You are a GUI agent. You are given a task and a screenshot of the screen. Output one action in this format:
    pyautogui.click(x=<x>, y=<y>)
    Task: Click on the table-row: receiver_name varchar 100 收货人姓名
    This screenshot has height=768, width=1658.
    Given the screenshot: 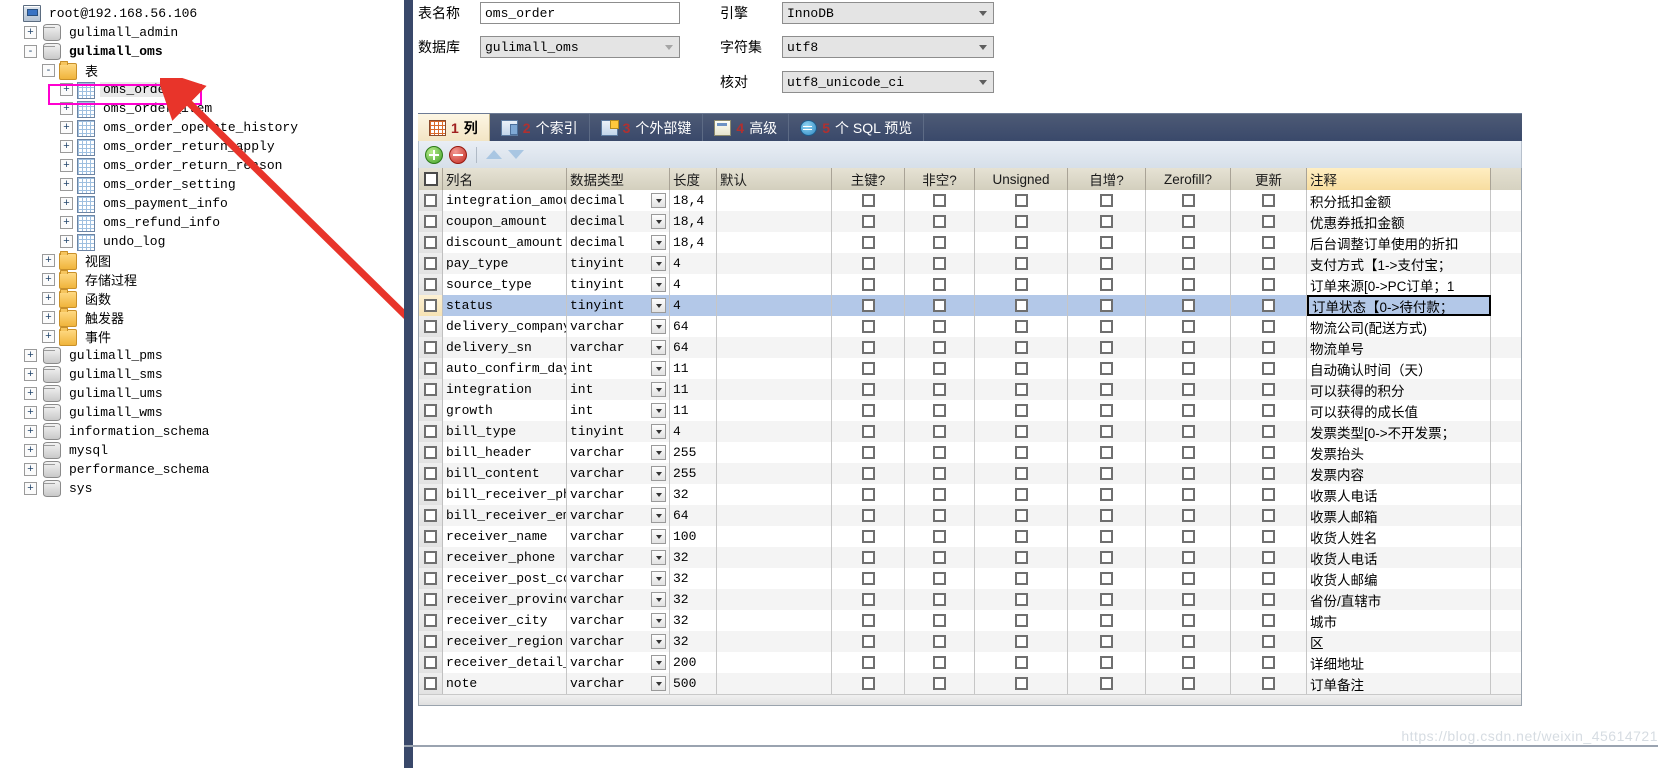 What is the action you would take?
    pyautogui.click(x=970, y=536)
    